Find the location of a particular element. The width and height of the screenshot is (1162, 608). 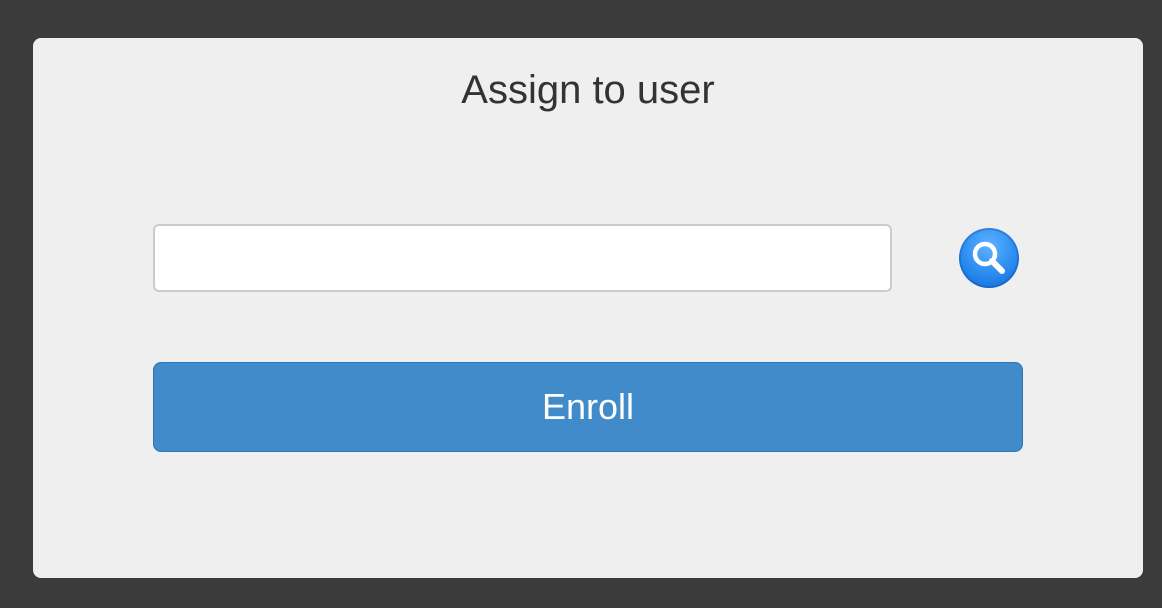

search-button is located at coordinates (989, 258).